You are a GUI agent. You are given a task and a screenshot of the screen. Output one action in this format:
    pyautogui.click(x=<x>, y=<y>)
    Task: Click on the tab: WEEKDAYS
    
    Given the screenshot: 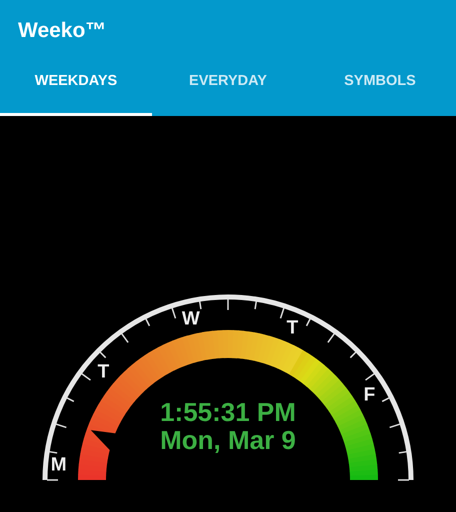 What is the action you would take?
    pyautogui.click(x=76, y=81)
    